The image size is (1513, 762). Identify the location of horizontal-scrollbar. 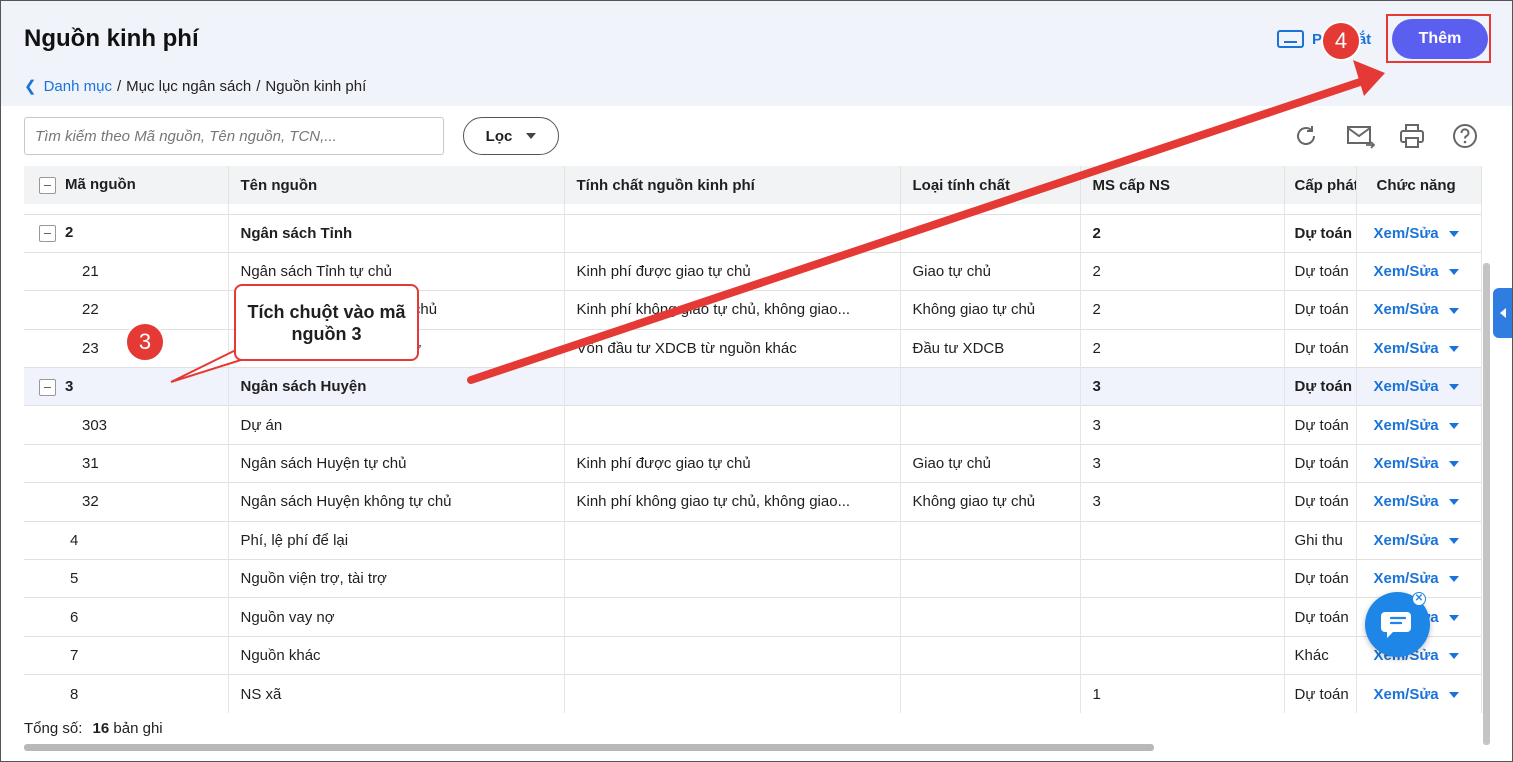
(589, 747).